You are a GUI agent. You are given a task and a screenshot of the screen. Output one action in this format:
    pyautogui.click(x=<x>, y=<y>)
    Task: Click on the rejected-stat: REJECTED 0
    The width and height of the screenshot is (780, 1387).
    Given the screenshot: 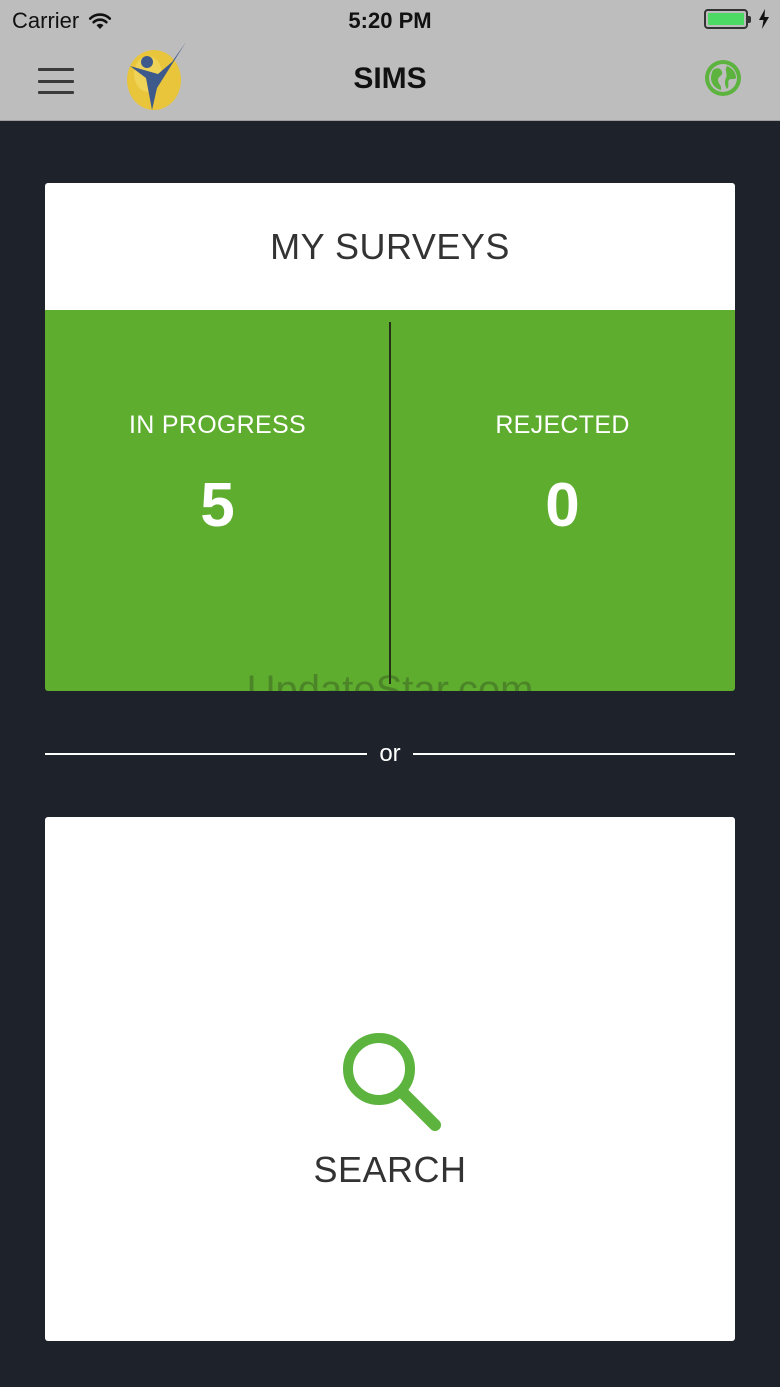 What is the action you would take?
    pyautogui.click(x=562, y=500)
    